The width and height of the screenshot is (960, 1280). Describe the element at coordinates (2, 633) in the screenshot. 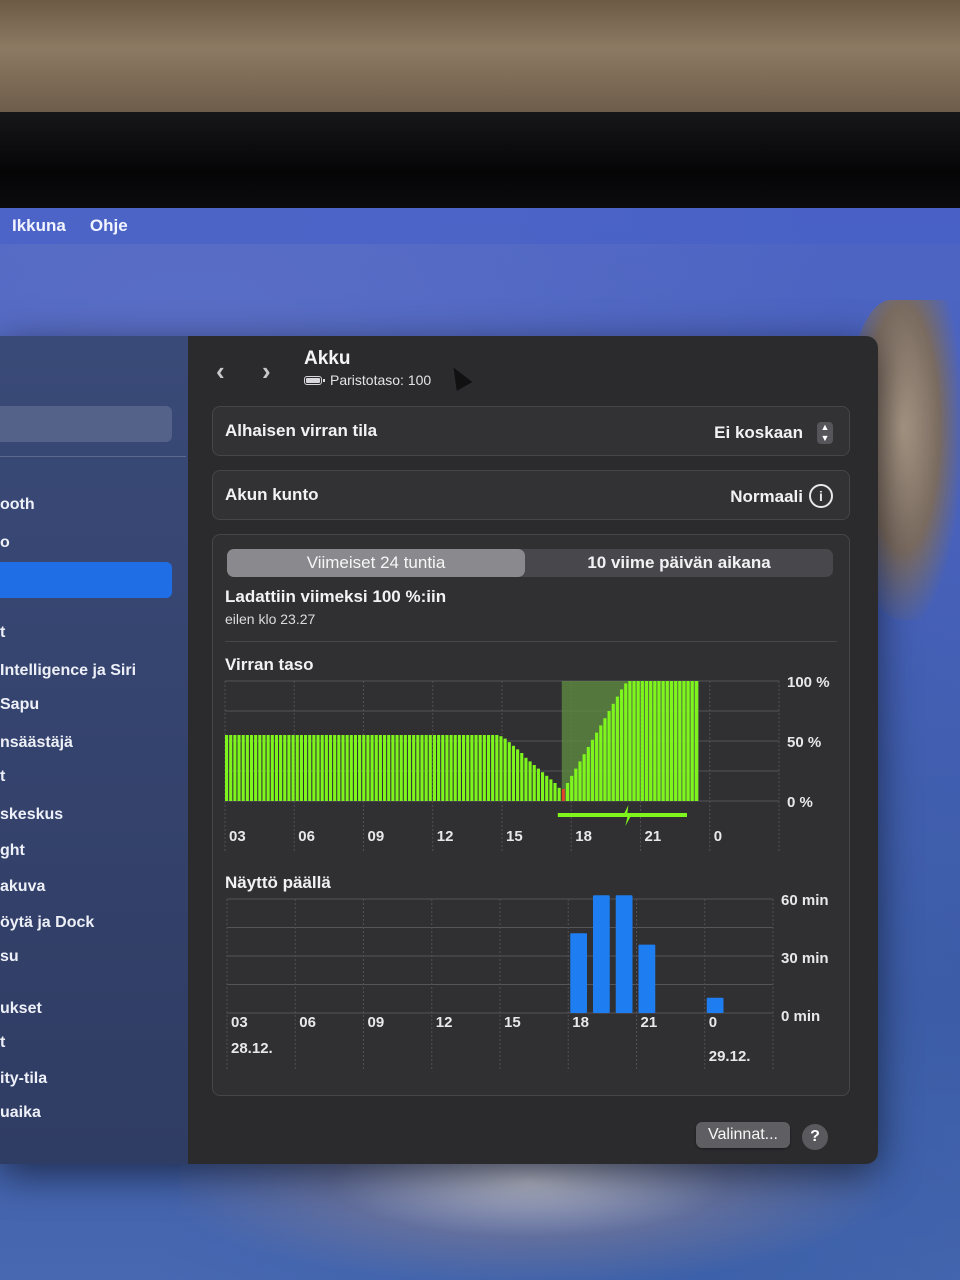

I see `sidebar-item-general: t` at that location.